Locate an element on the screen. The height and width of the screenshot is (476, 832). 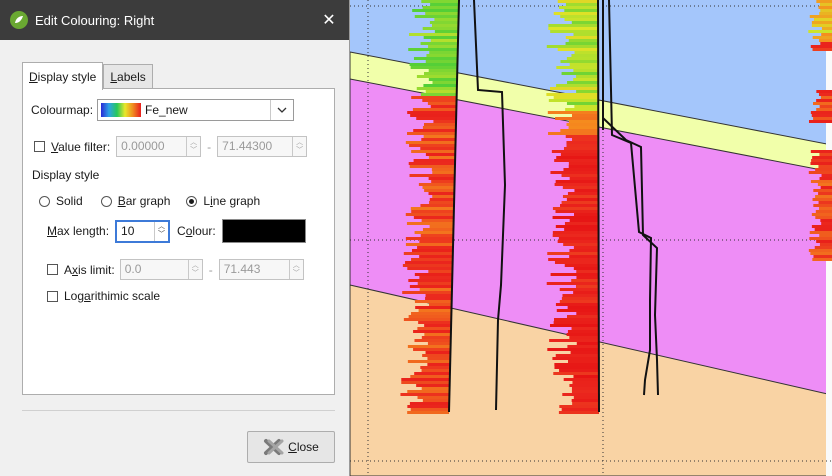
tab-display-style: Display style is located at coordinates (63, 76).